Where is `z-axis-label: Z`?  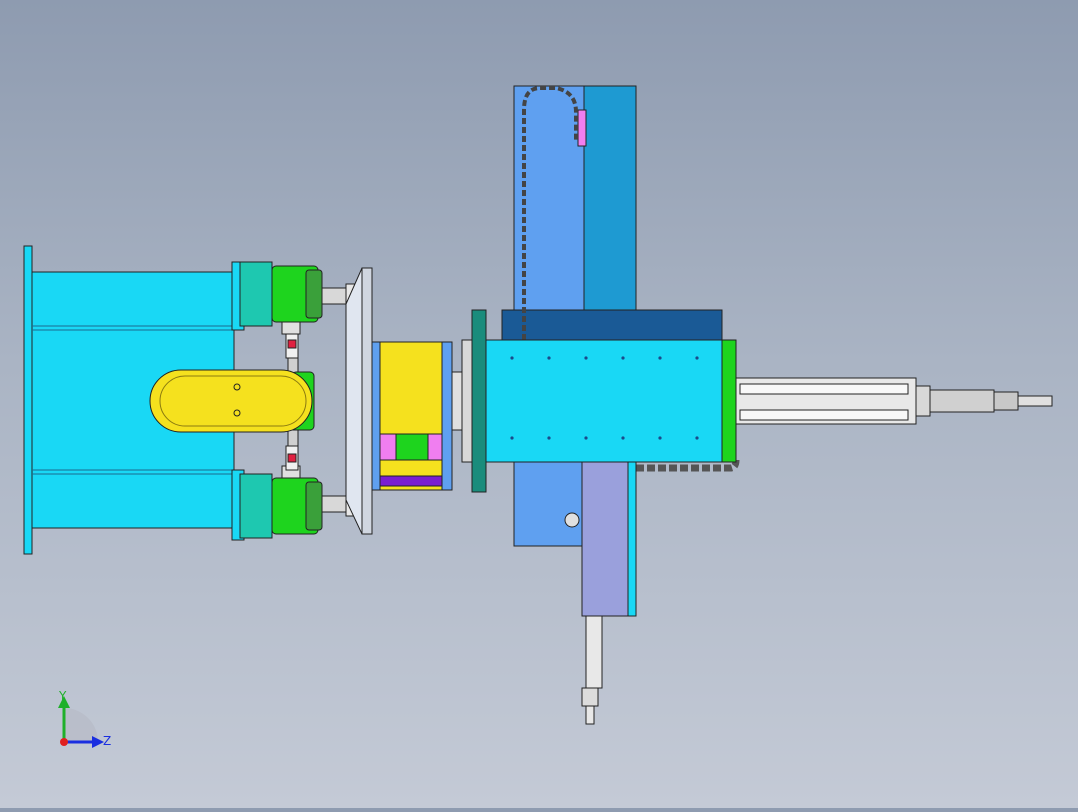
z-axis-label: Z is located at coordinates (107, 741).